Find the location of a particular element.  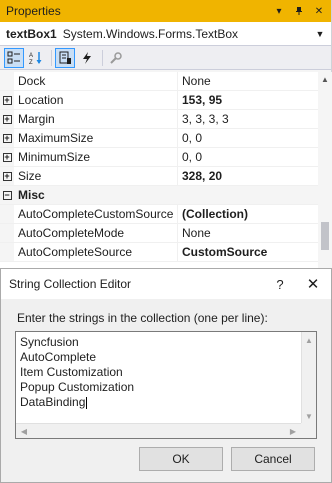

property-name: AutoCompleteSource is located at coordinates (96, 252).